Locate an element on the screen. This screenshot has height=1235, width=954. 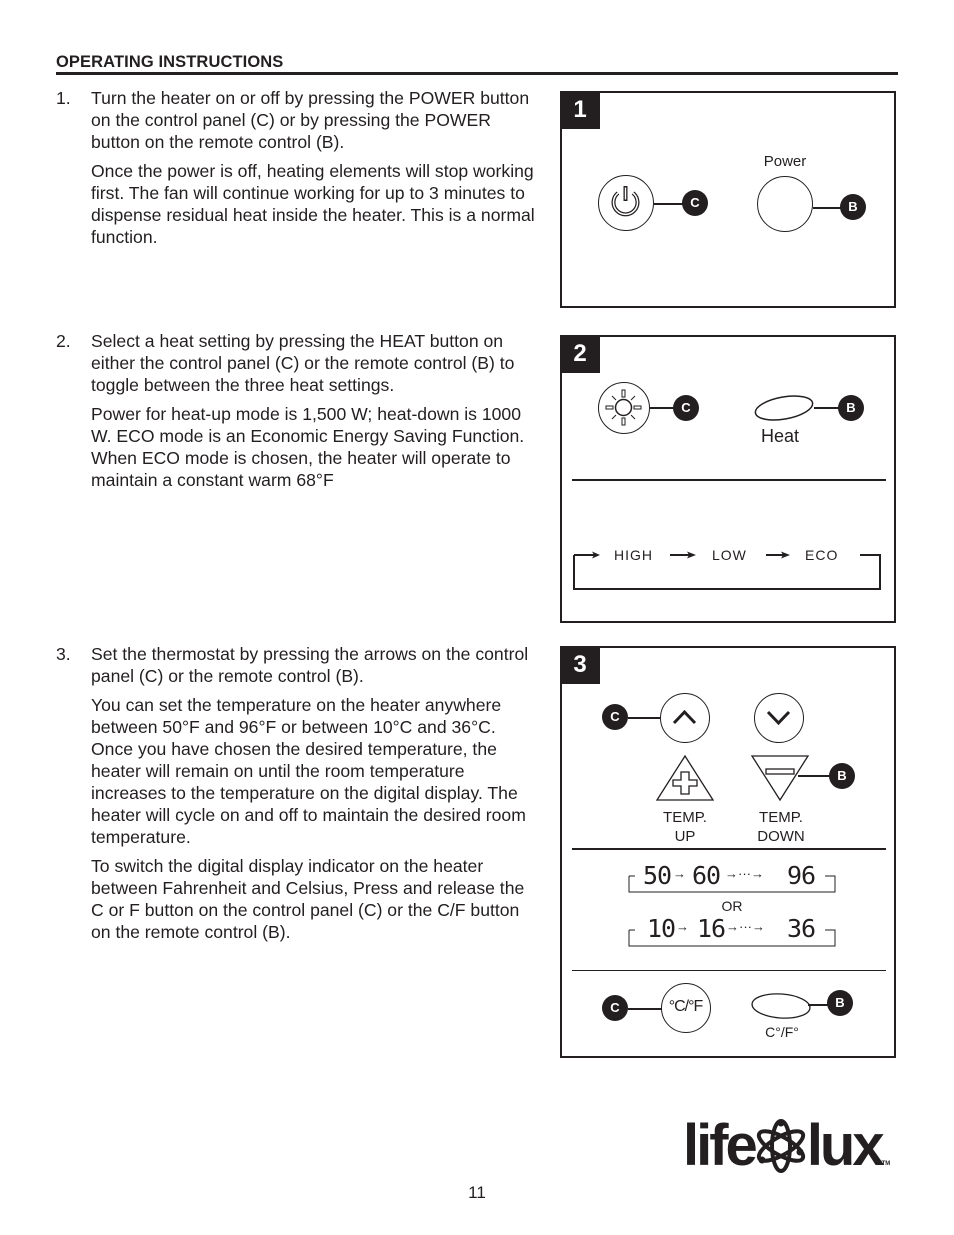
or-label: OR is located at coordinates (732, 906).